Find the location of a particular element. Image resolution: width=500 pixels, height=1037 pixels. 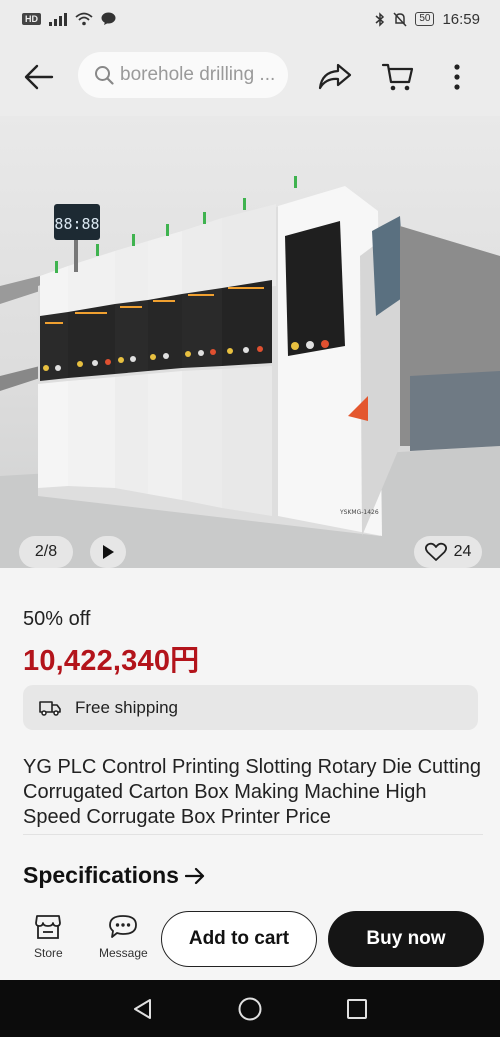

heart-icon is located at coordinates (435, 551).